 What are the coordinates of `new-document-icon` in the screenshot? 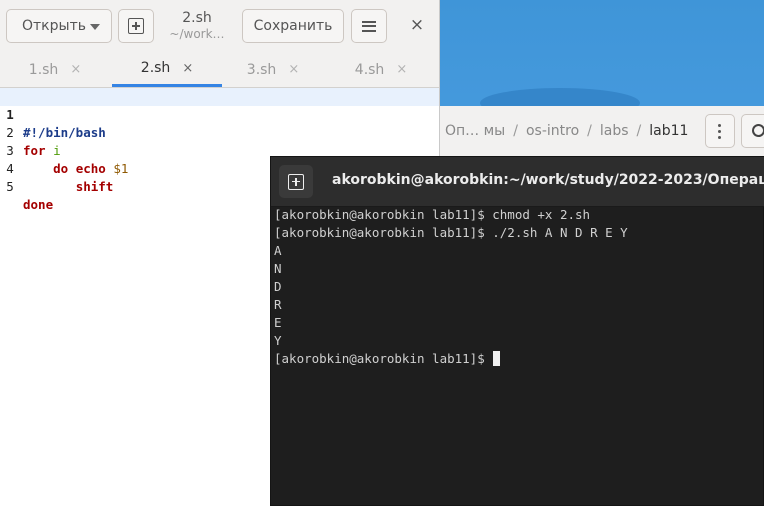 It's located at (136, 26).